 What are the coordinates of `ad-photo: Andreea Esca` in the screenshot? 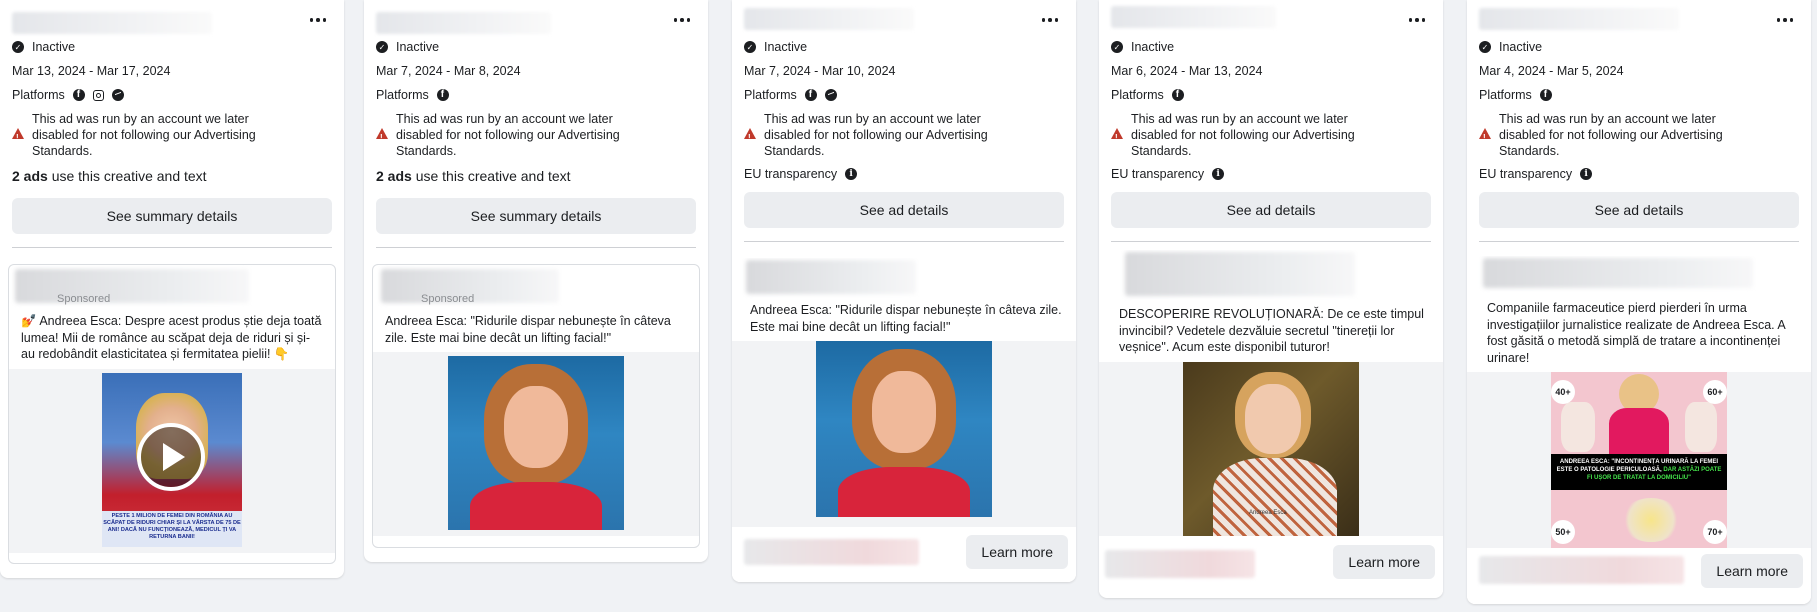 It's located at (1271, 448).